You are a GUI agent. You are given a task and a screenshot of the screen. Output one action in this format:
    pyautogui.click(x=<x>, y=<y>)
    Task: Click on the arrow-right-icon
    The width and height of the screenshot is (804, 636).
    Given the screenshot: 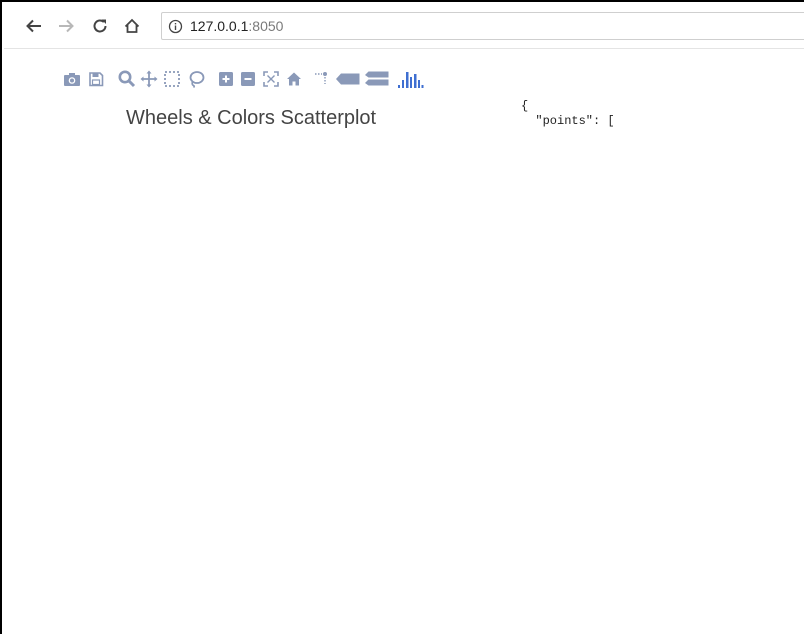 What is the action you would take?
    pyautogui.click(x=66, y=26)
    